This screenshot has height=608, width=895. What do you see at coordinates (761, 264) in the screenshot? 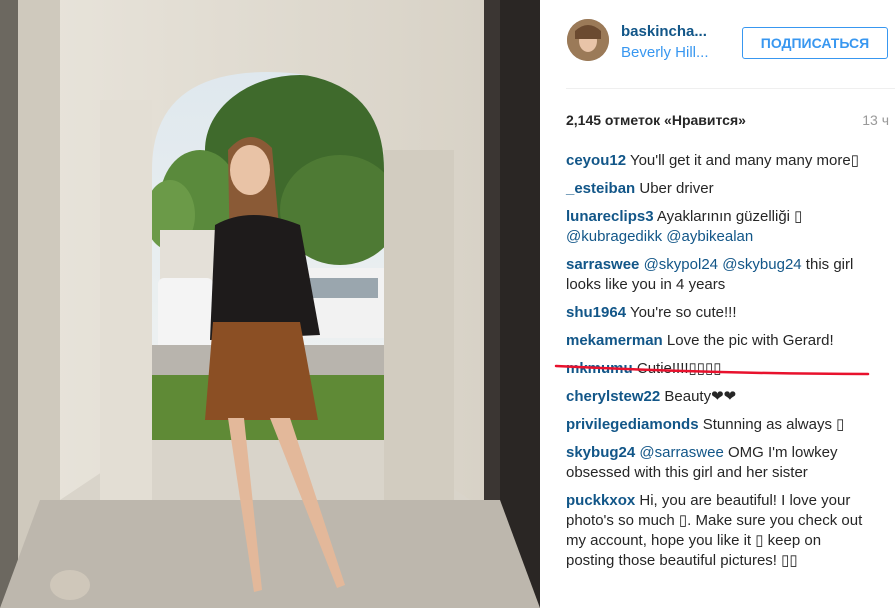
I see `comment-mention: @skybug24` at bounding box center [761, 264].